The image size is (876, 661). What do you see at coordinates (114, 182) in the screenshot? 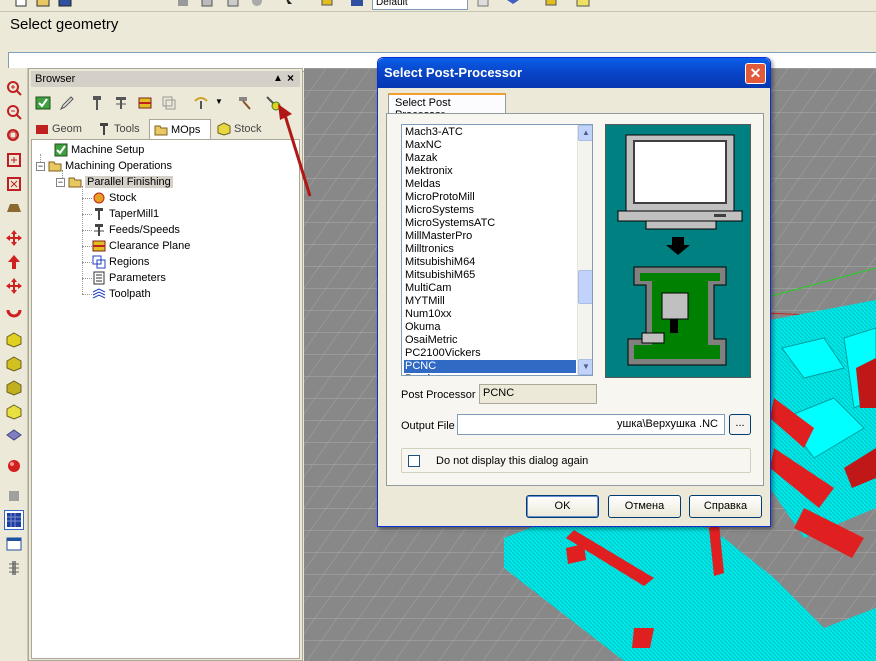
I see `tree-parallel-finishing: − Parallel Finishing` at bounding box center [114, 182].